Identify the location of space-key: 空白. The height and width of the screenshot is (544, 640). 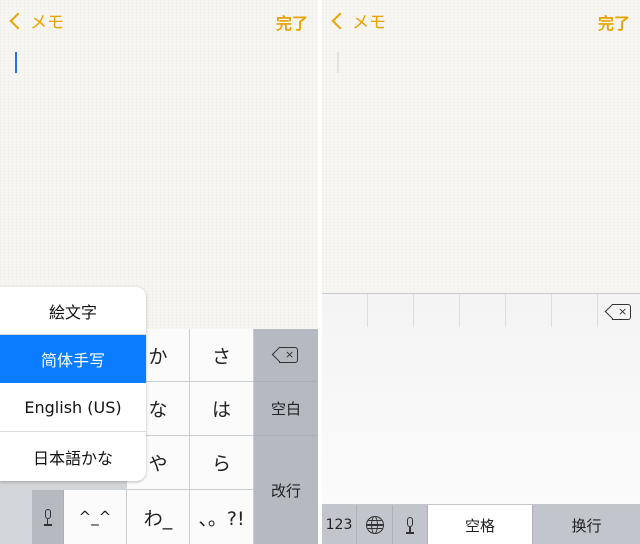
(286, 409).